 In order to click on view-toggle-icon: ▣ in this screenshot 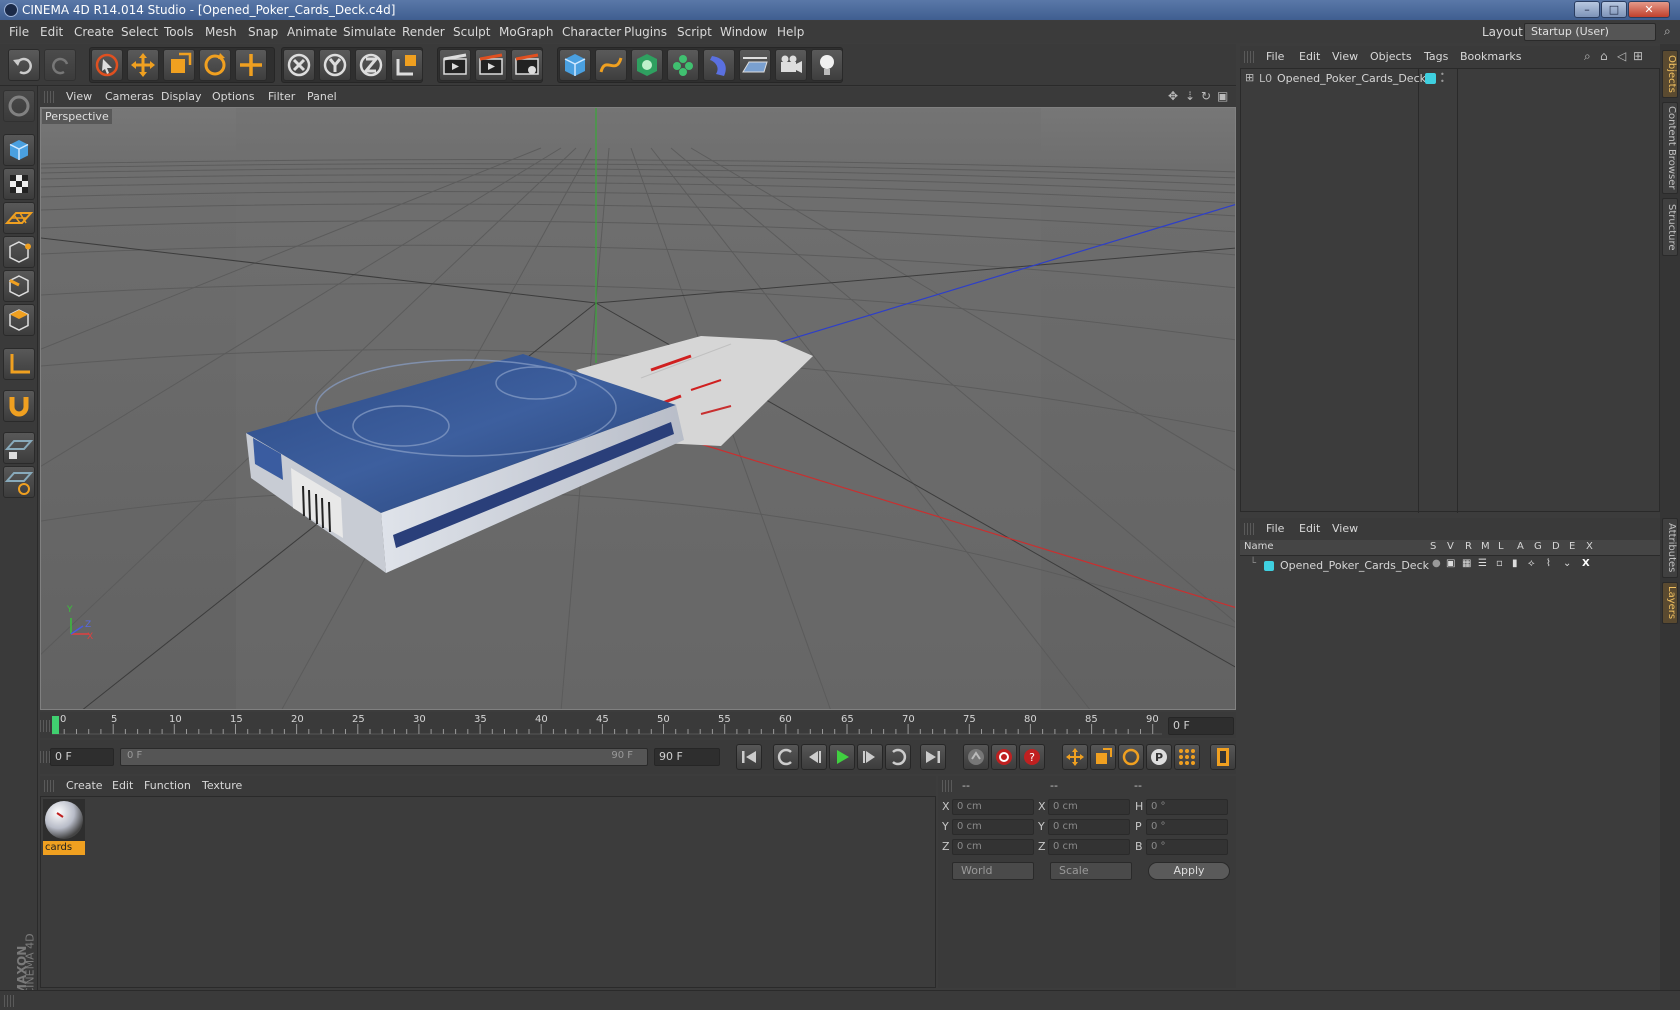, I will do `click(1450, 563)`.